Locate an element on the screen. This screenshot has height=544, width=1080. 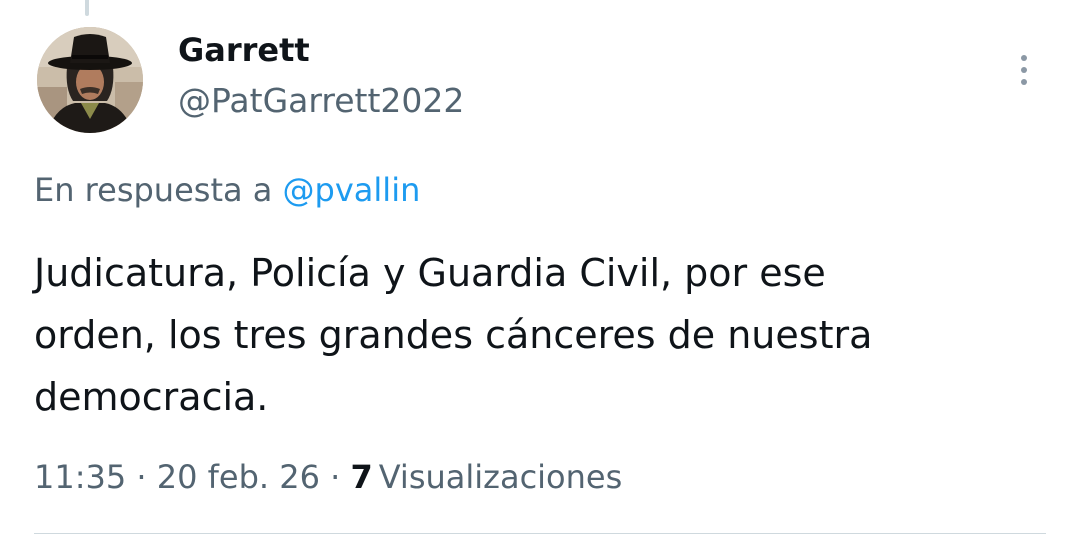
reply-mention-link: @pvallin is located at coordinates (352, 190).